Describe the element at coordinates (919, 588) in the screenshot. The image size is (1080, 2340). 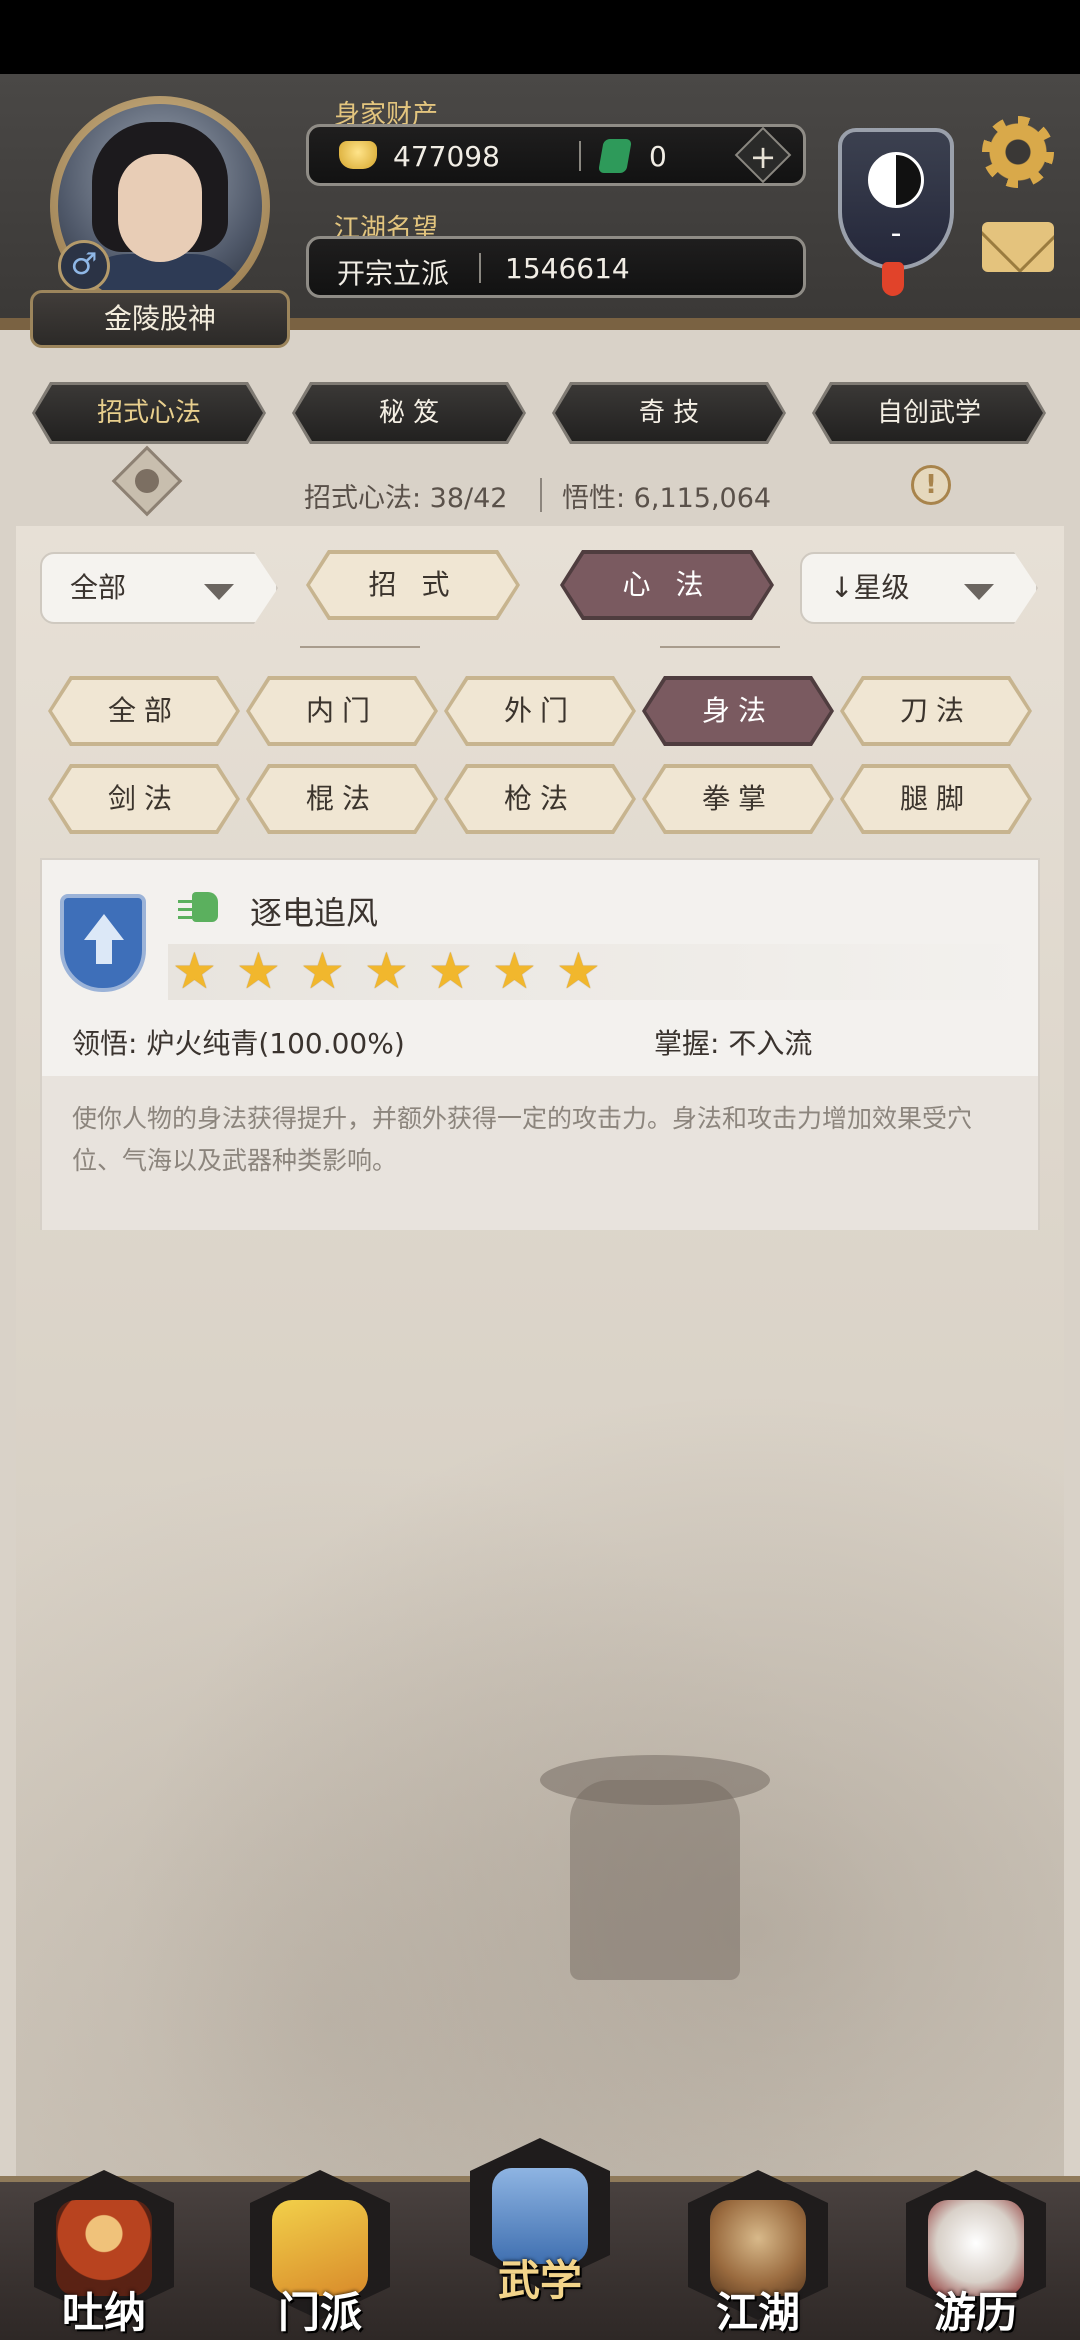
I see `sort-dropdown: ↓星级` at that location.